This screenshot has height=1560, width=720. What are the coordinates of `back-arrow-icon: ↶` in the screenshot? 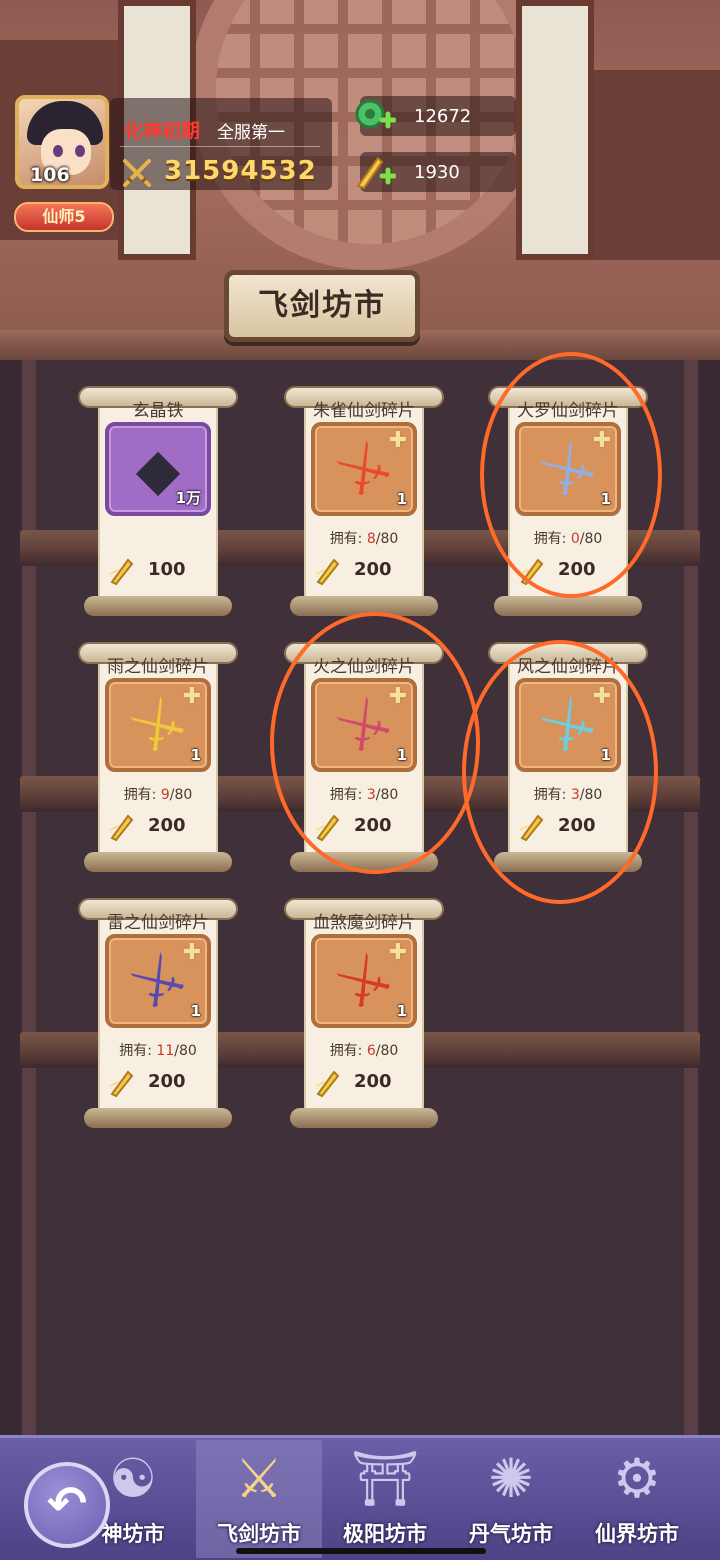 It's located at (67, 1504).